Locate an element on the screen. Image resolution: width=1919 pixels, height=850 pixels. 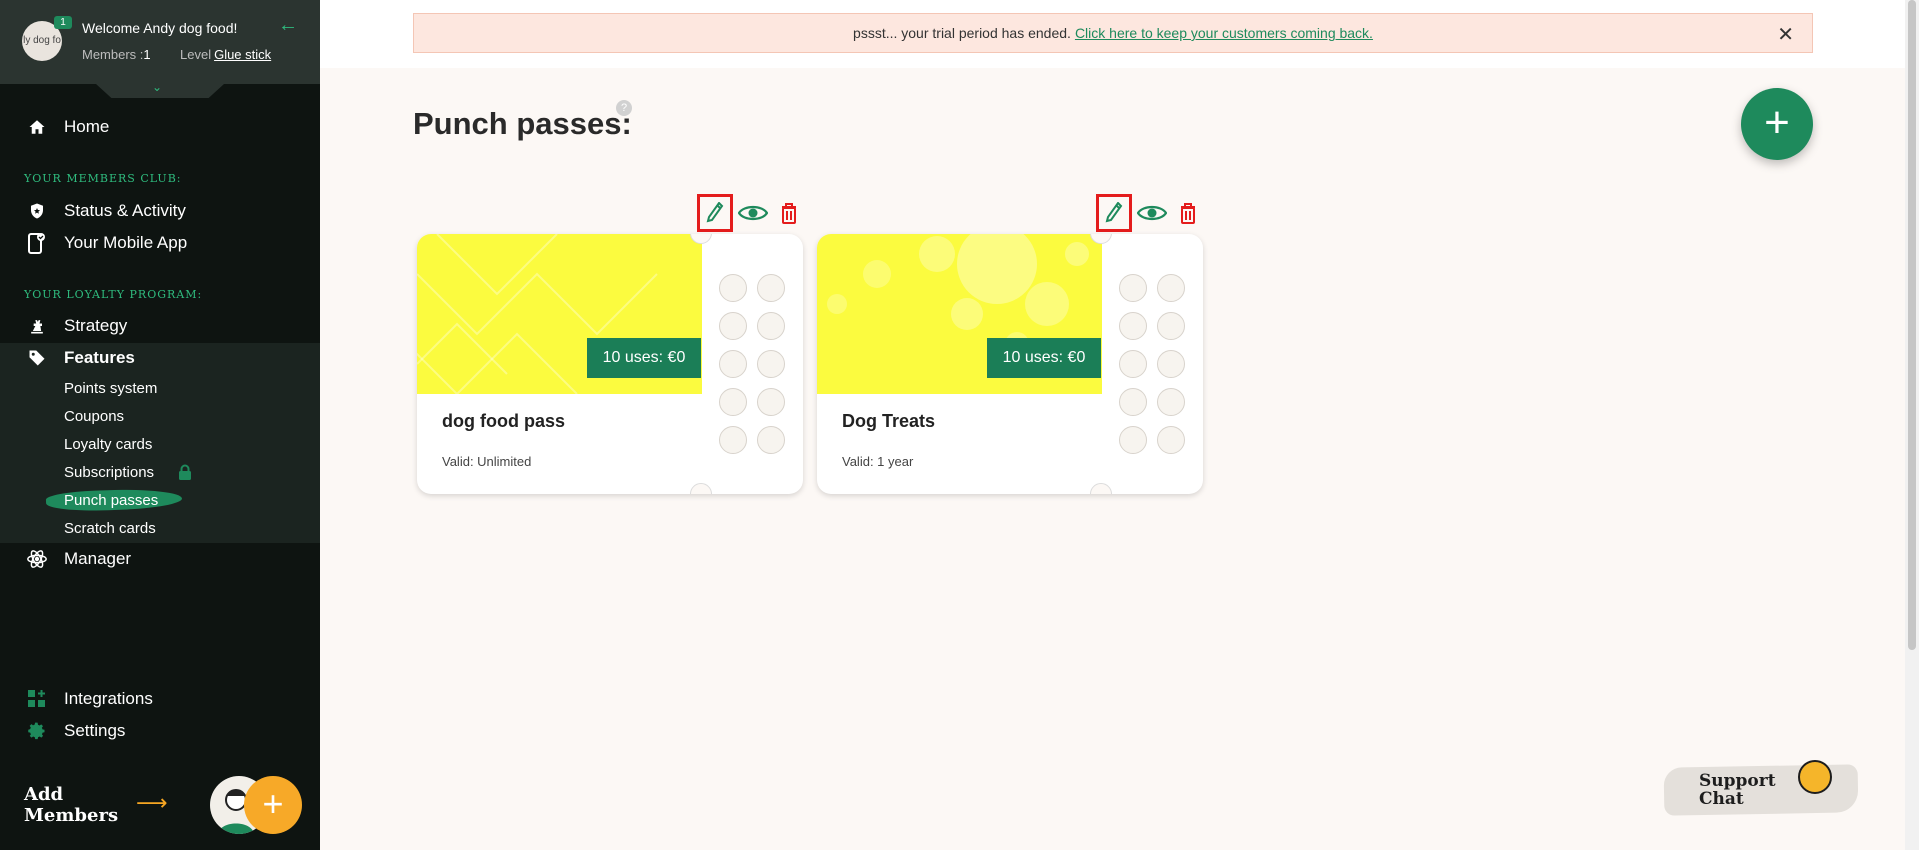
home-icon is located at coordinates (37, 127).